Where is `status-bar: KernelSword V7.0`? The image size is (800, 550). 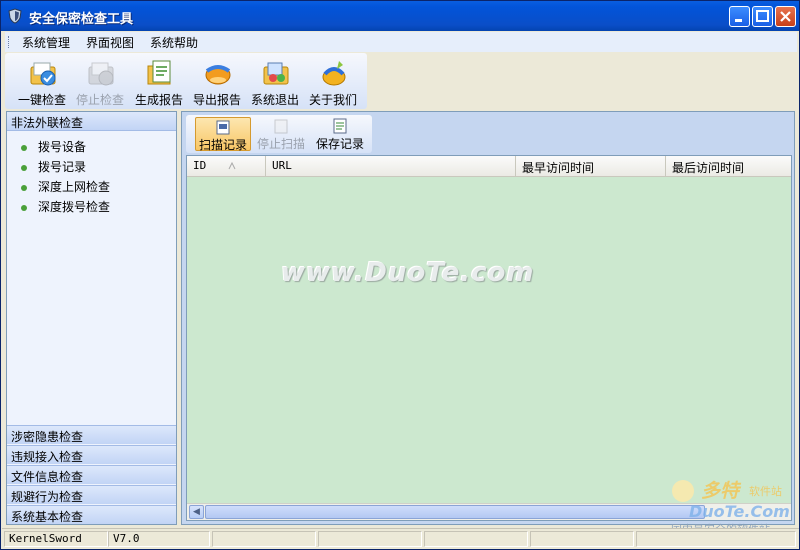
status-bar: KernelSword V7.0 is located at coordinates (400, 538).